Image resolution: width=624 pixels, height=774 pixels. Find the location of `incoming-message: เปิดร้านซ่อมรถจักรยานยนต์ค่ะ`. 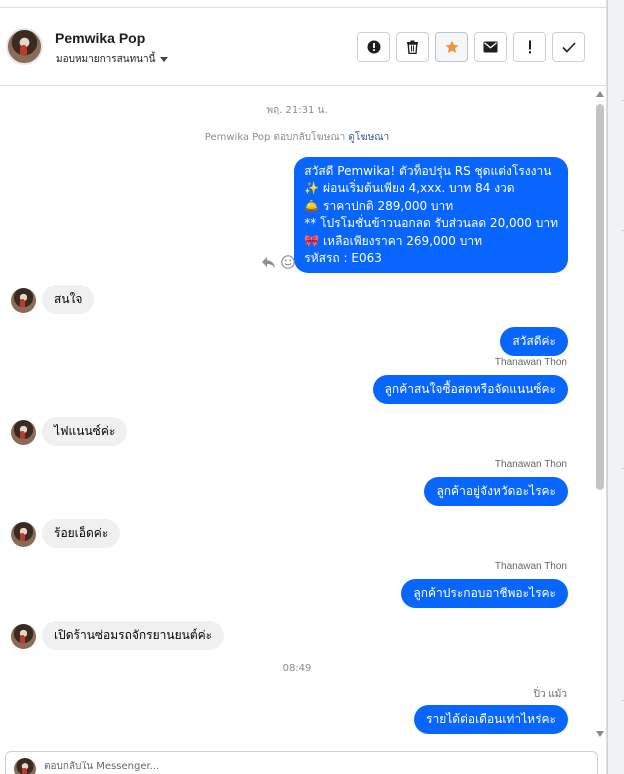

incoming-message: เปิดร้านซ่อมรถจักรยานยนต์ค่ะ is located at coordinates (133, 636).